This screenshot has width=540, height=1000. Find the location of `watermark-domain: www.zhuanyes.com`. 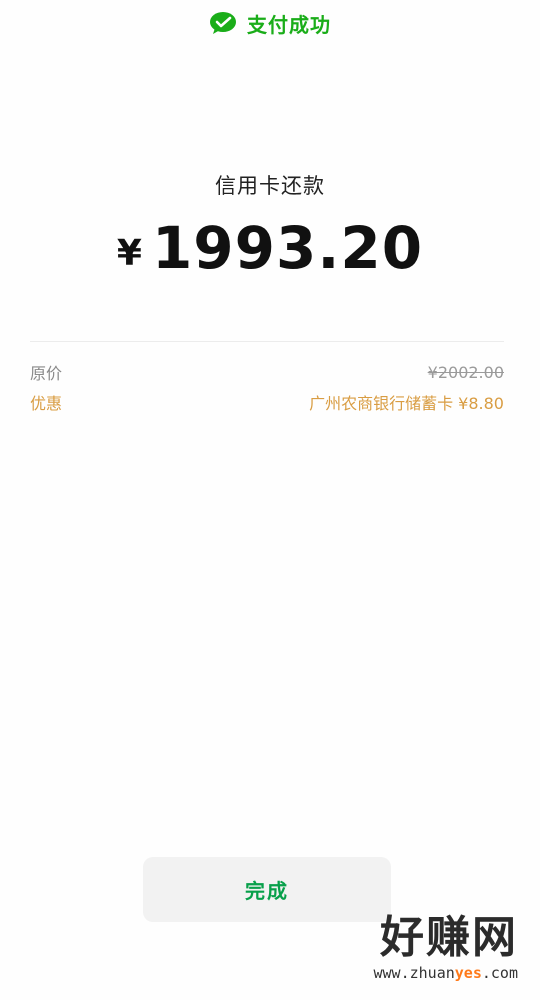

watermark-domain: www.zhuanyes.com is located at coordinates (423, 973).